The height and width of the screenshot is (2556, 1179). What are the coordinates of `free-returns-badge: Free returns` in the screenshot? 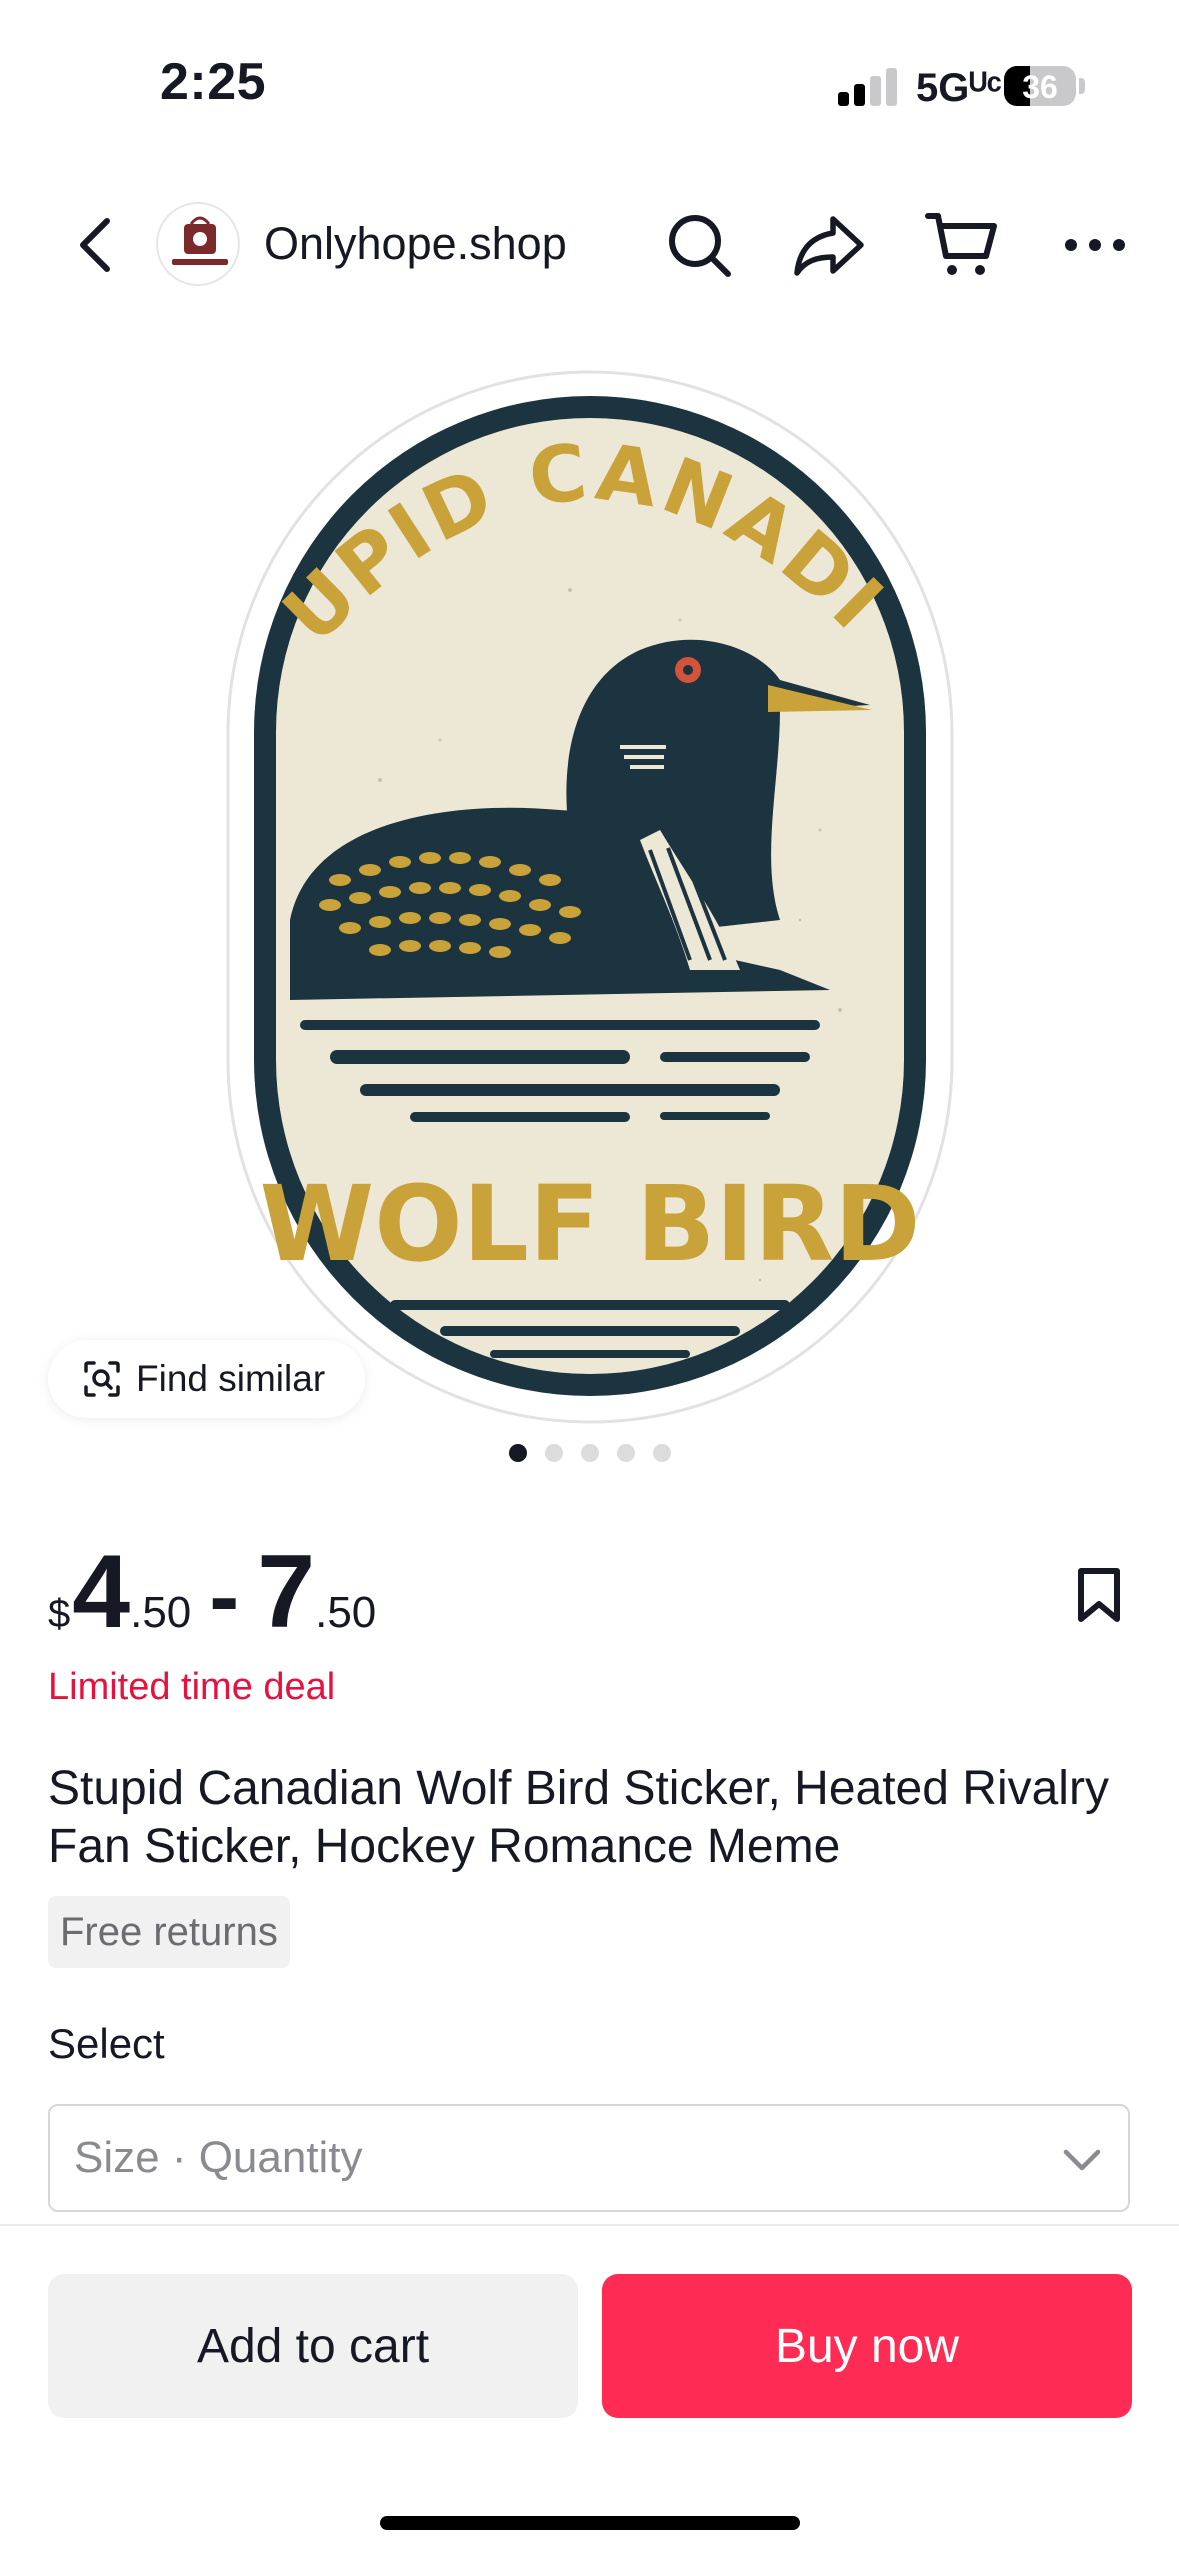 It's located at (169, 1932).